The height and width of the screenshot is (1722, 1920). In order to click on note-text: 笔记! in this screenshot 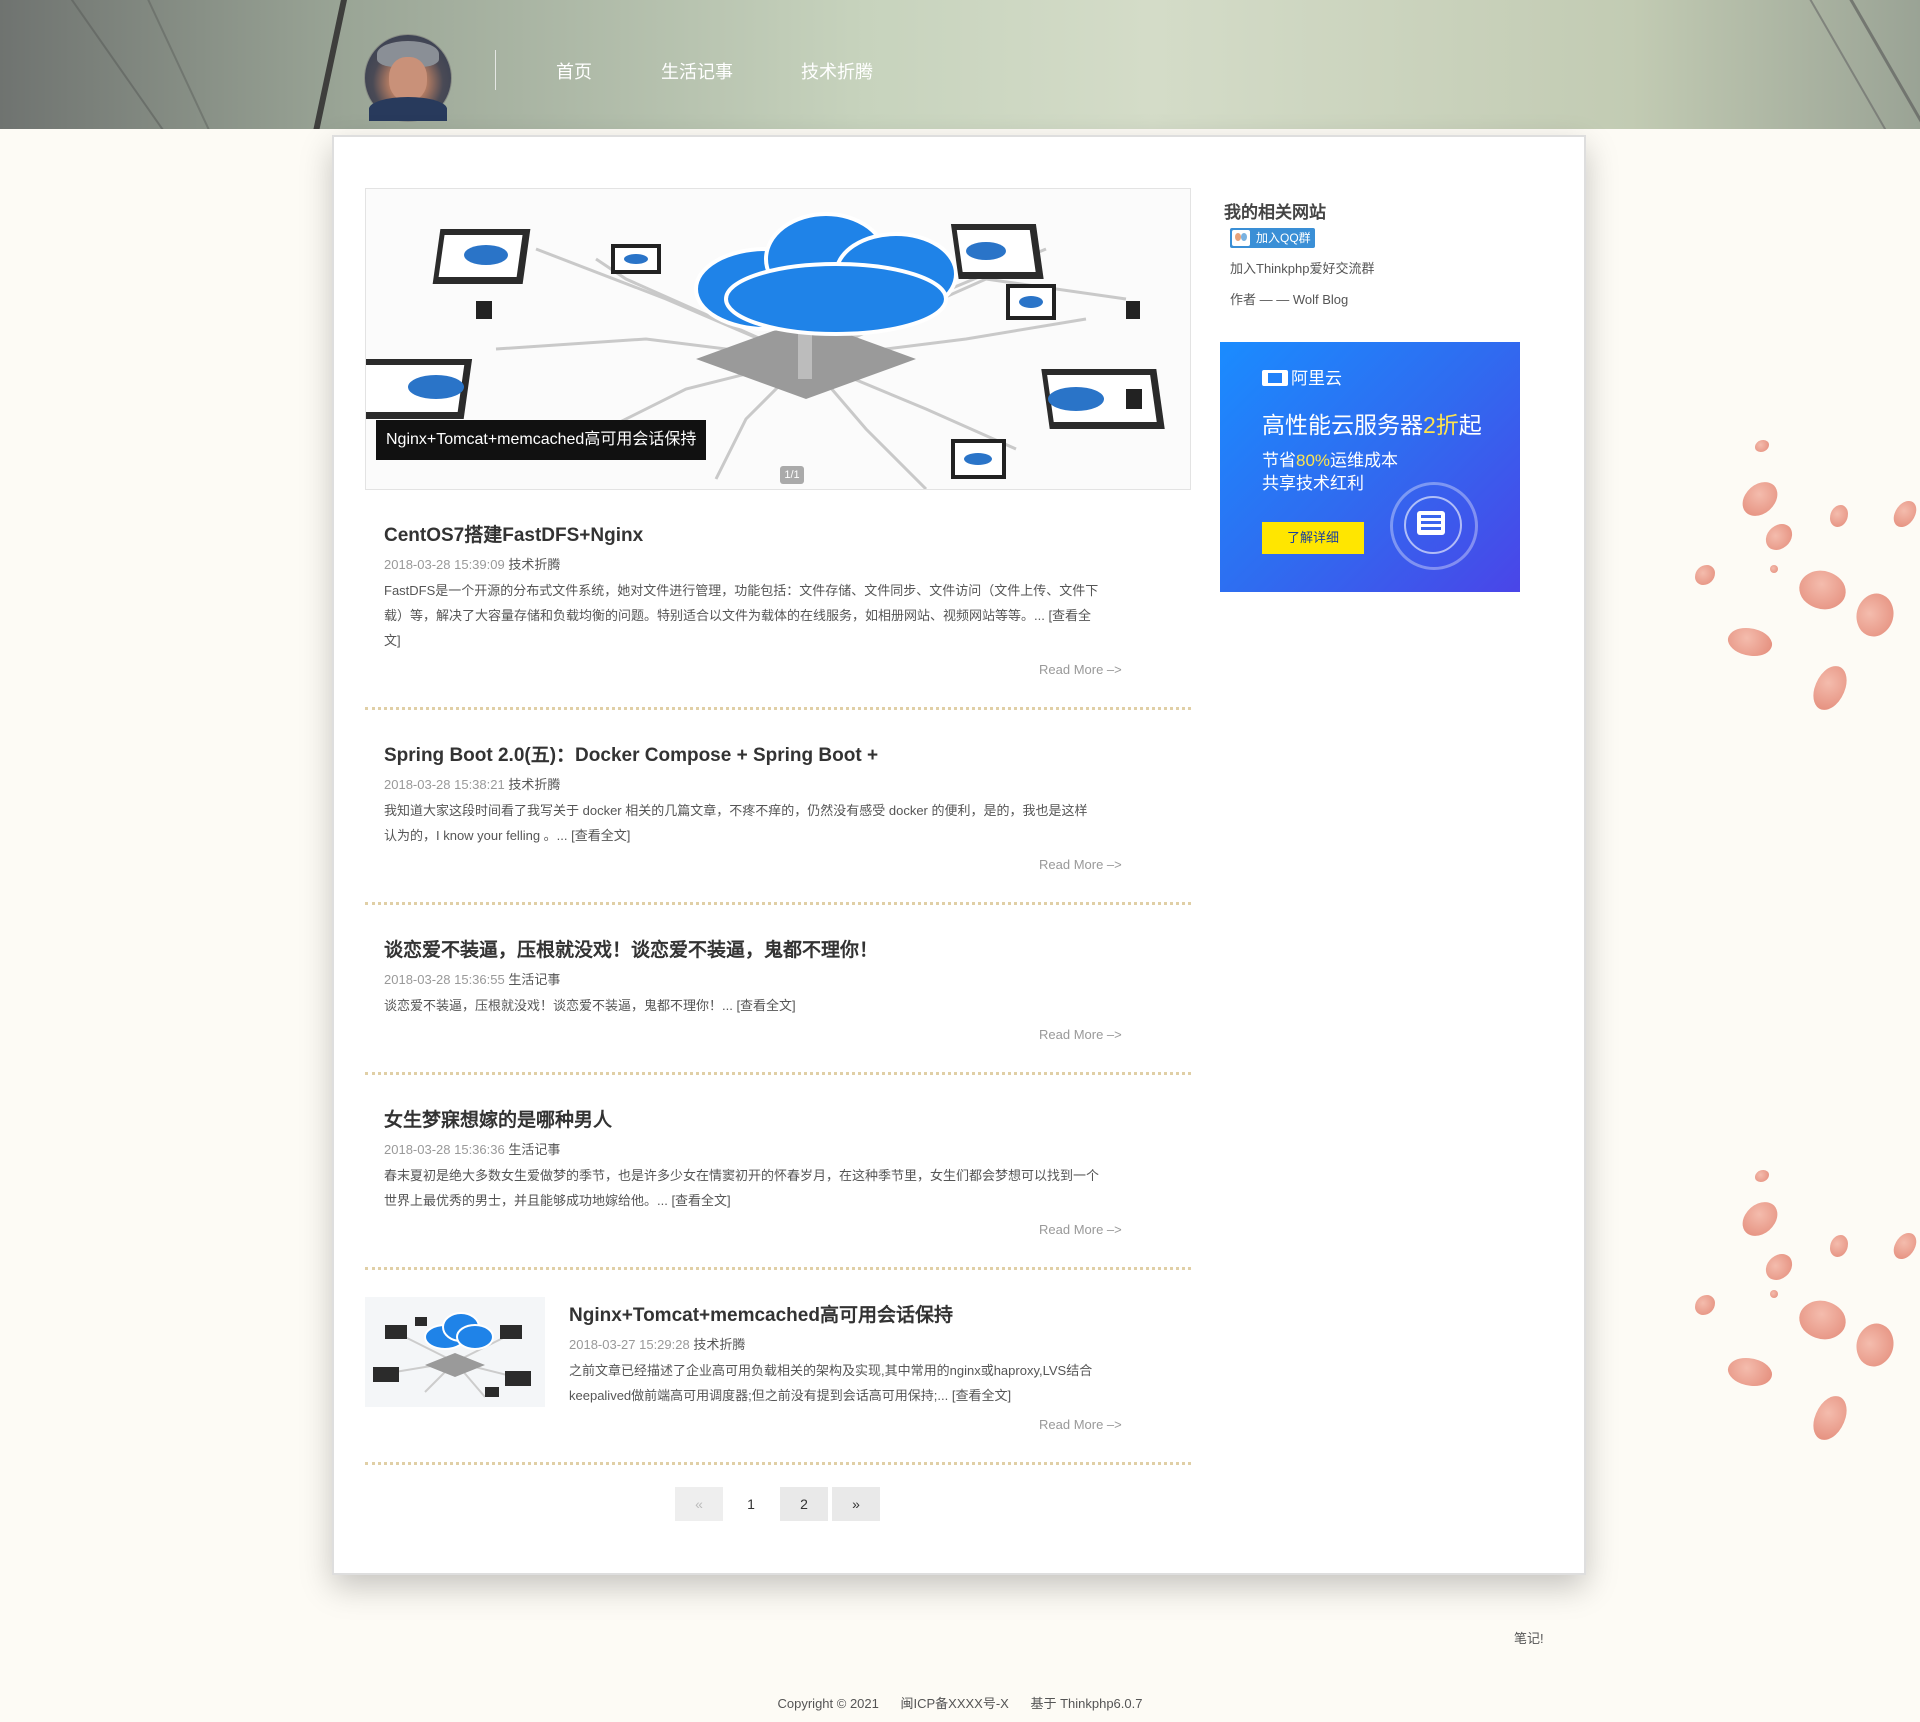, I will do `click(1529, 1638)`.